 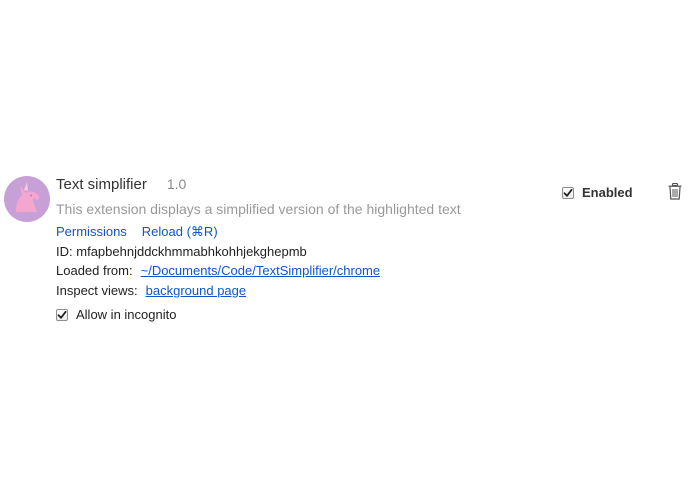 I want to click on allow-incognito-checkbox, so click(x=62, y=314).